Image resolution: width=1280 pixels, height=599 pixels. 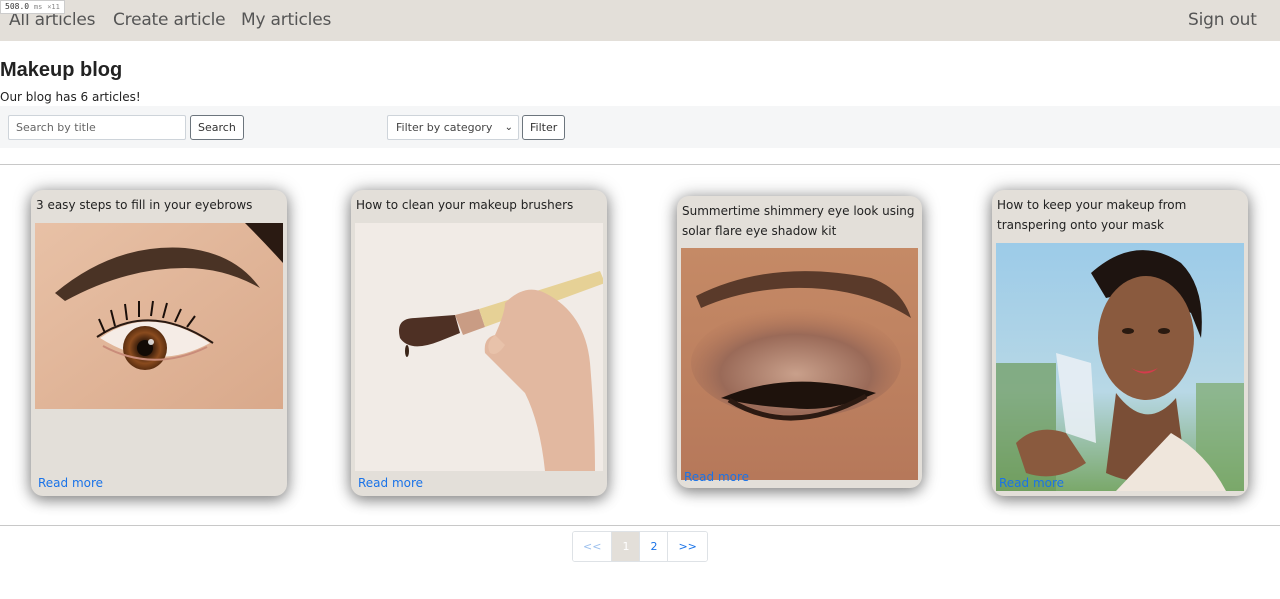 I want to click on divider-top, so click(x=640, y=164).